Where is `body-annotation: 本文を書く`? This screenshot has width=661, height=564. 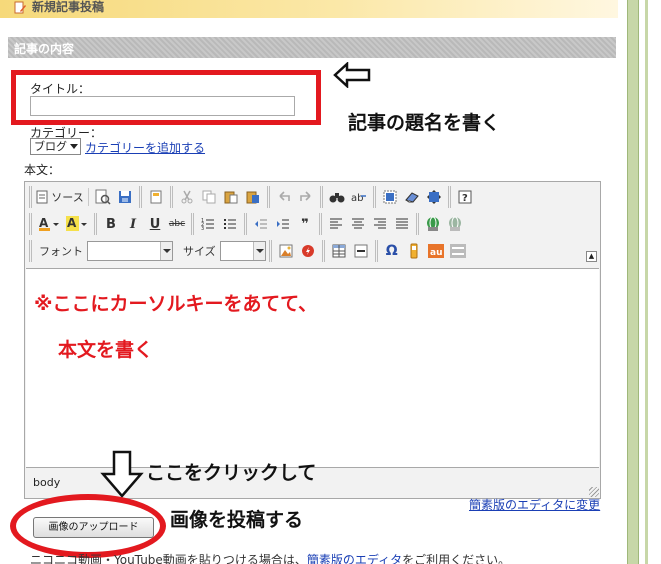 body-annotation: 本文を書く is located at coordinates (106, 350).